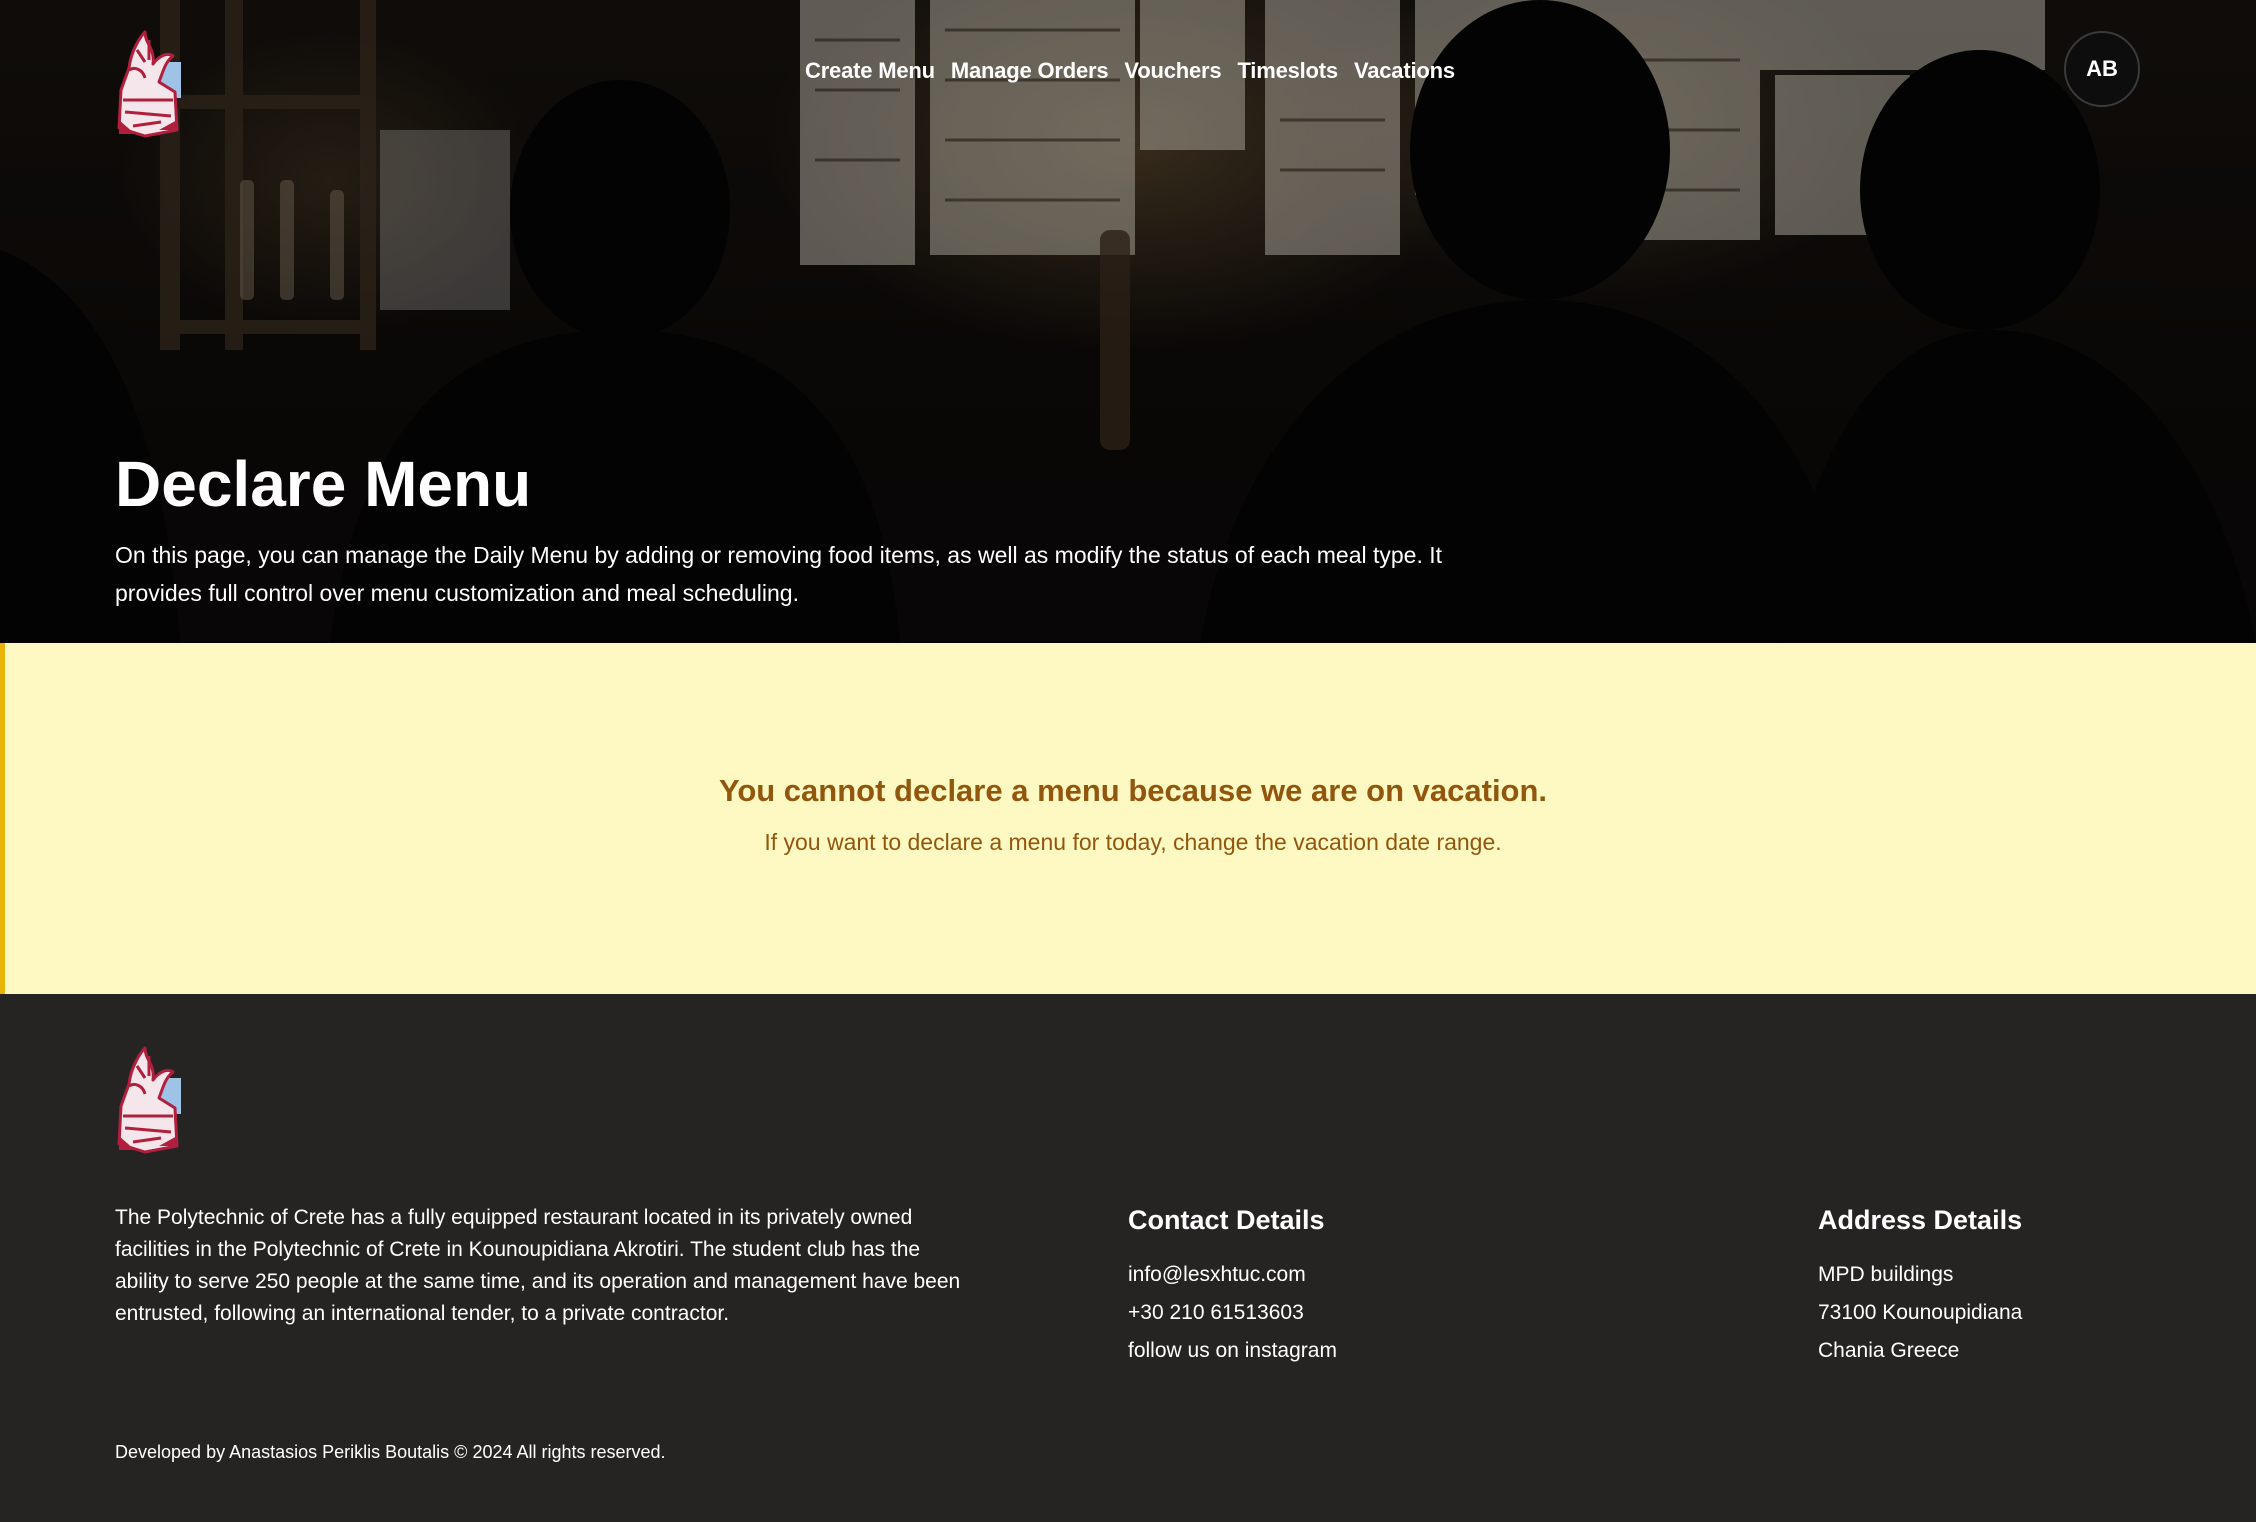  I want to click on nav-vouchers: Vouchers, so click(1172, 71).